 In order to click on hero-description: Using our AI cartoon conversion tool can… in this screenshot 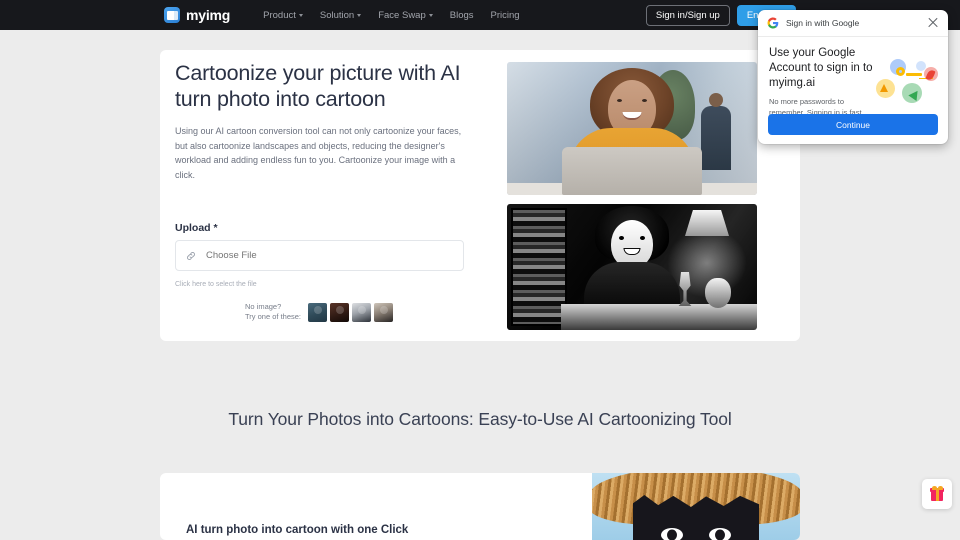, I will do `click(318, 153)`.